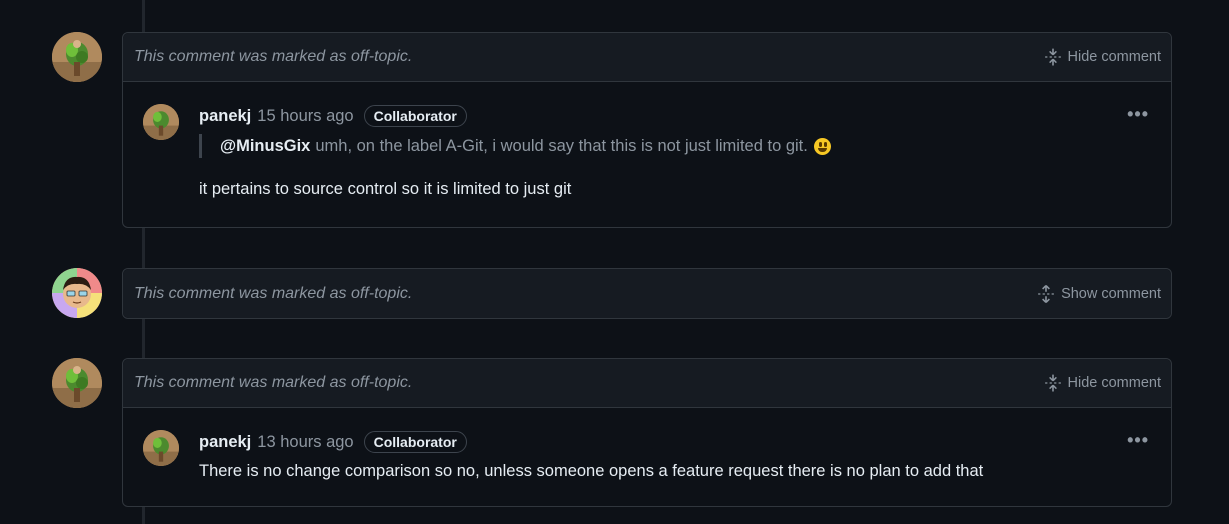 The width and height of the screenshot is (1229, 524). I want to click on show-comment-button: Show comment, so click(1099, 293).